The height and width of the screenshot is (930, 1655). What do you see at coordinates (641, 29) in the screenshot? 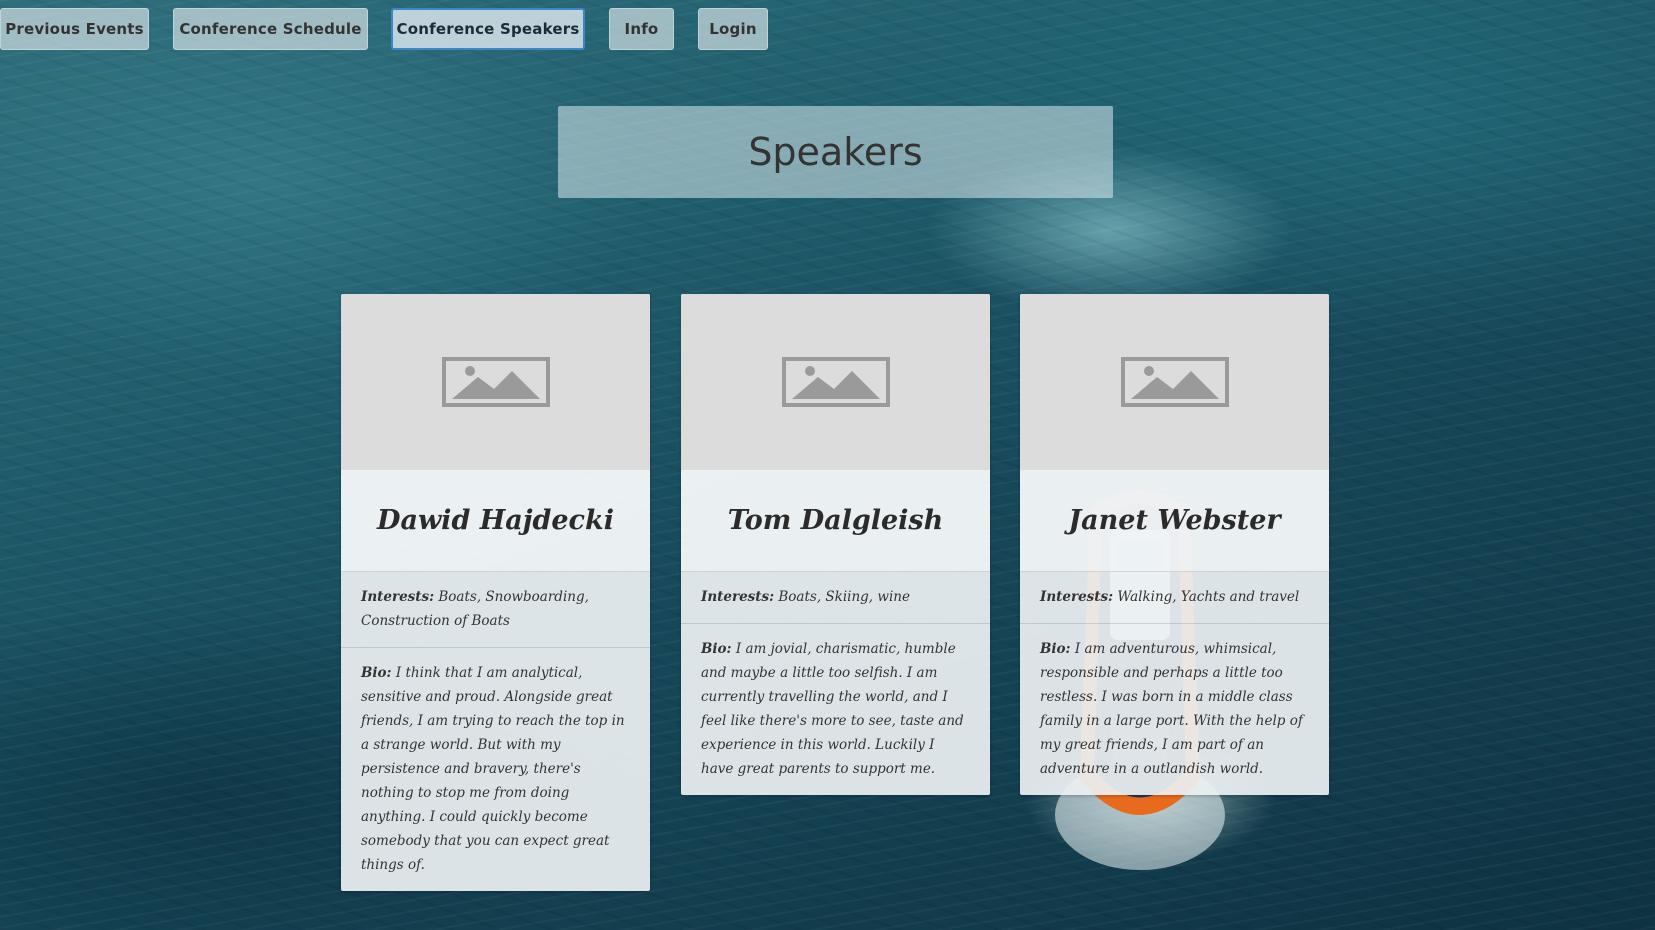
I see `nav-info: Info` at bounding box center [641, 29].